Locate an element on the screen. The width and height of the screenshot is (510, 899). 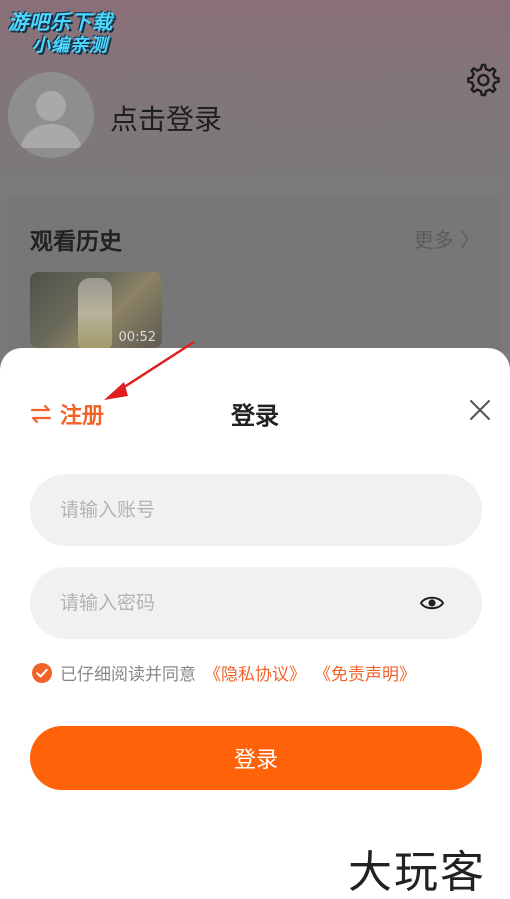
login-button: 登录 is located at coordinates (256, 758).